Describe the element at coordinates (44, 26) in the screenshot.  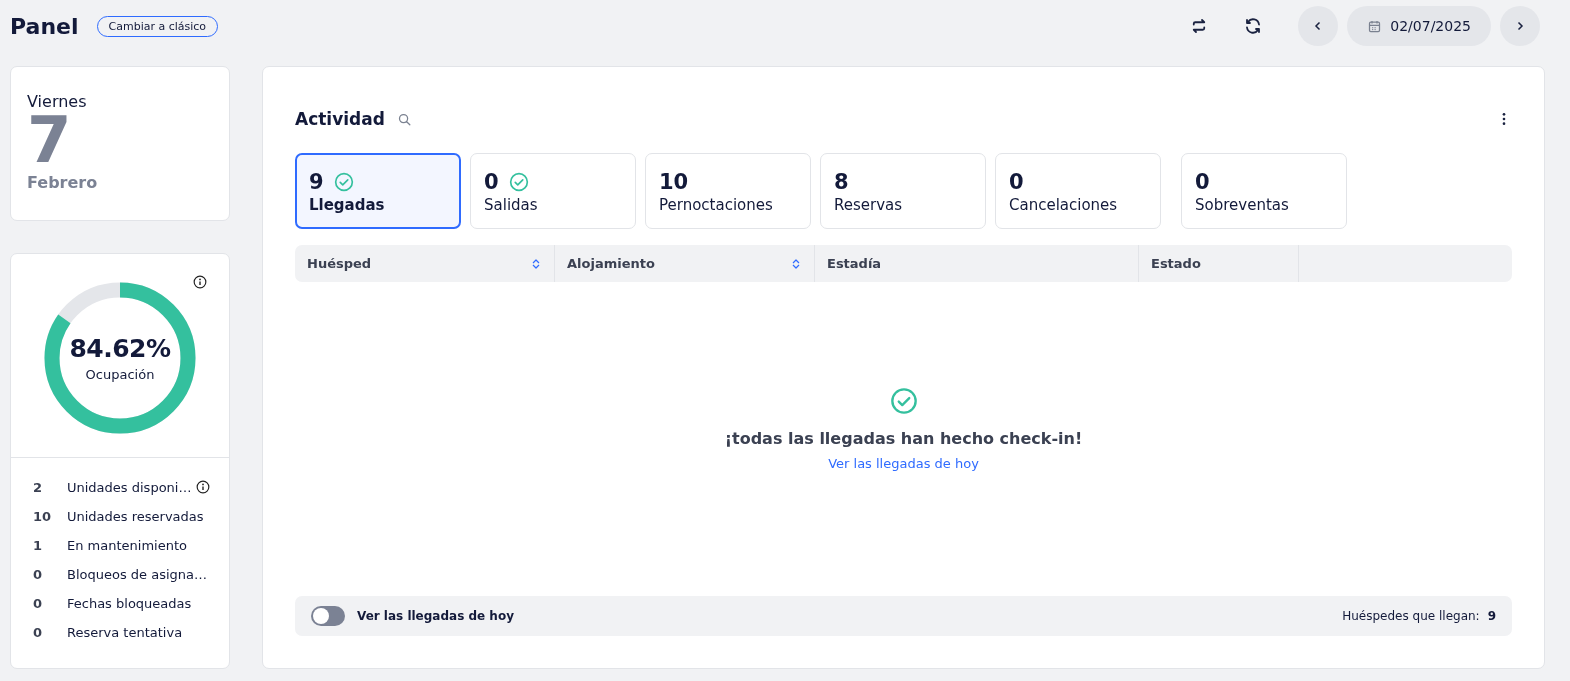
I see `page-title: Panel` at that location.